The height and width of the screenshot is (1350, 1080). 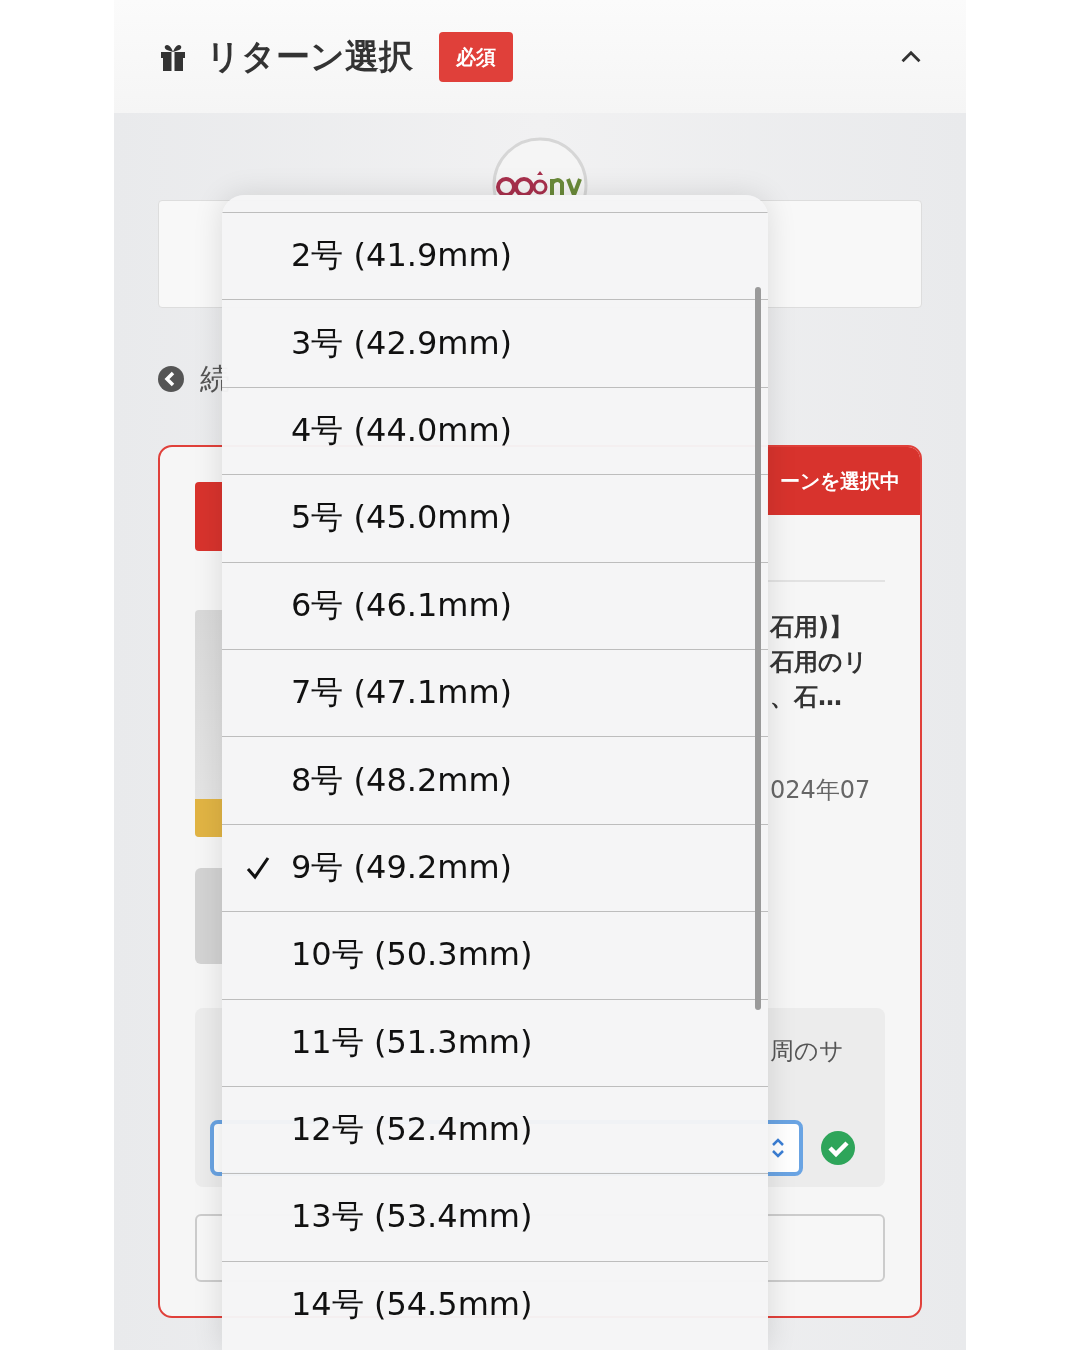 I want to click on chevron-up-icon, so click(x=911, y=56).